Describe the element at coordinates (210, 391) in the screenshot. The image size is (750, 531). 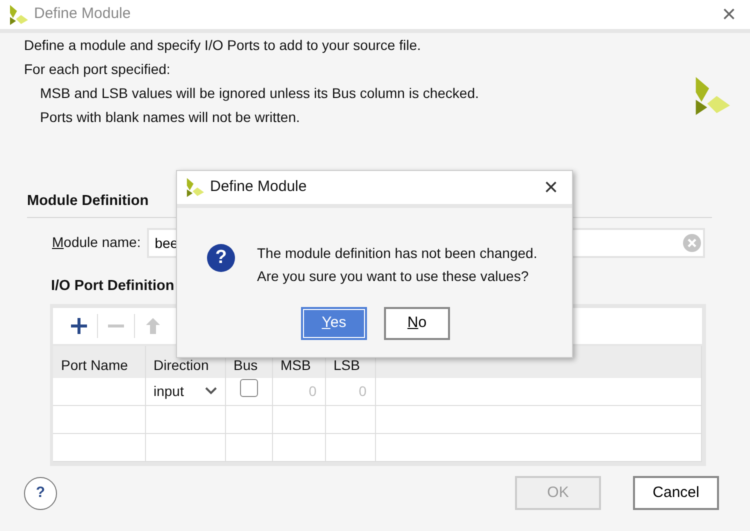
I see `caret-icon` at that location.